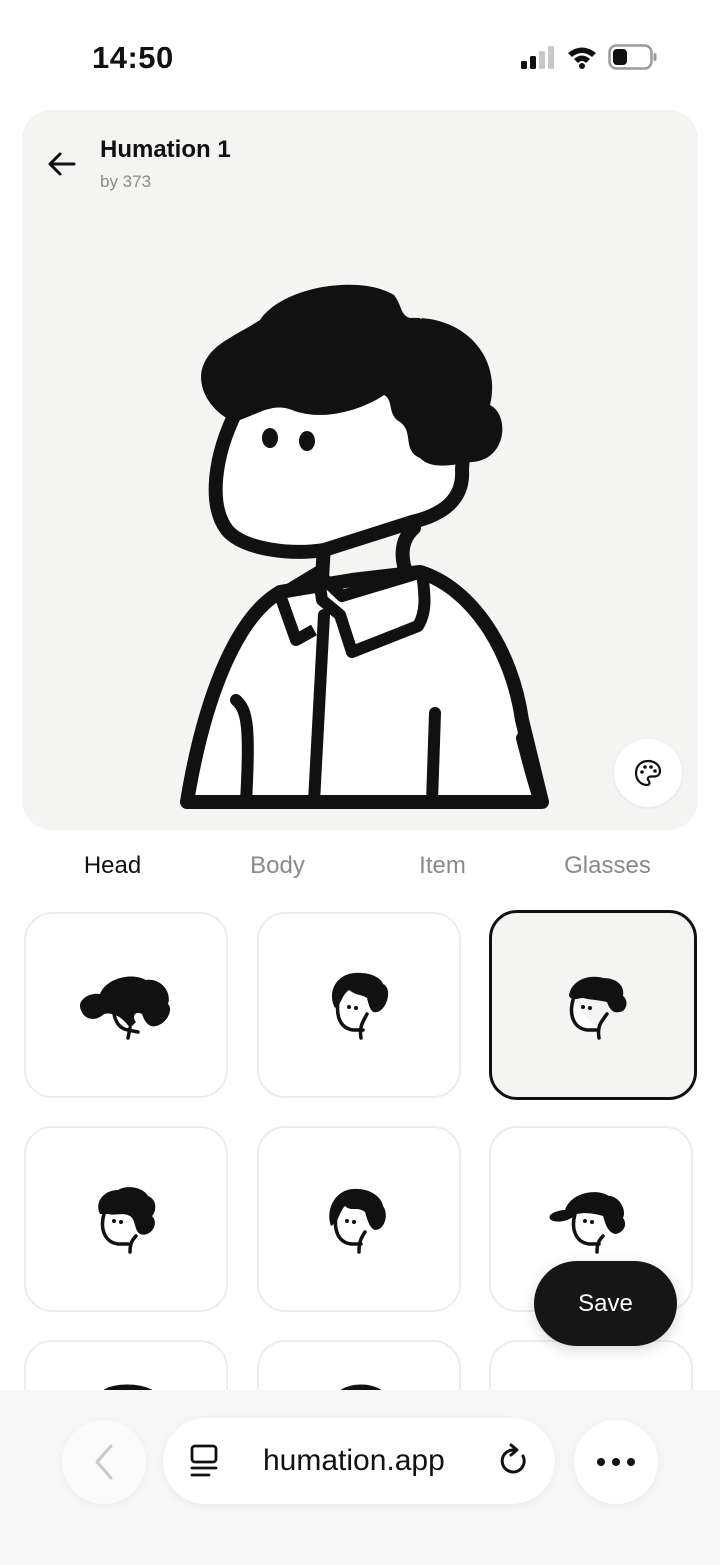  What do you see at coordinates (165, 149) in the screenshot?
I see `page-title: Humation 1` at bounding box center [165, 149].